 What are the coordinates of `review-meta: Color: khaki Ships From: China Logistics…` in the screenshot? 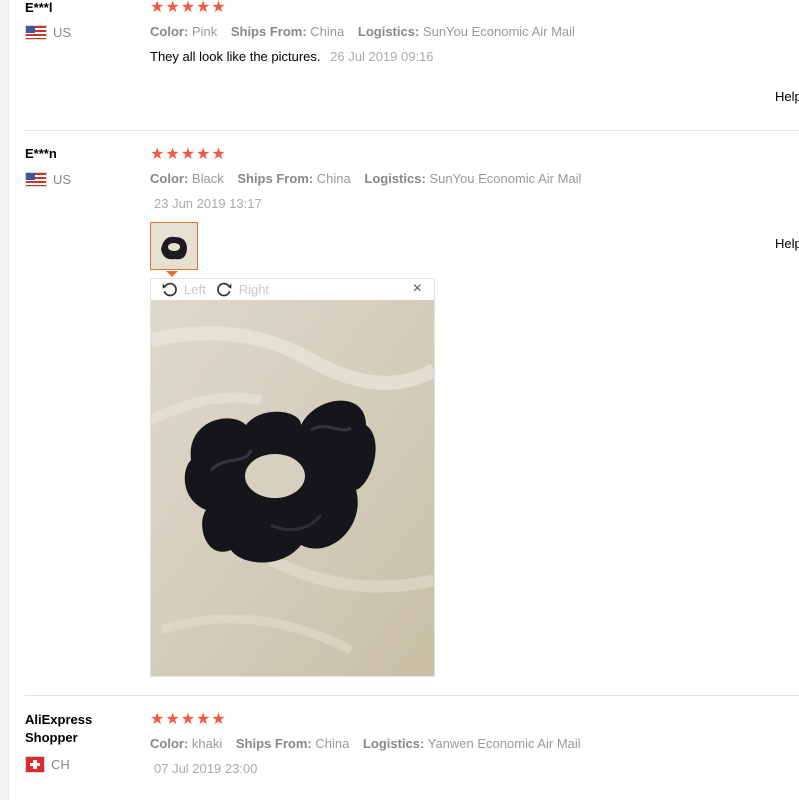 It's located at (365, 743).